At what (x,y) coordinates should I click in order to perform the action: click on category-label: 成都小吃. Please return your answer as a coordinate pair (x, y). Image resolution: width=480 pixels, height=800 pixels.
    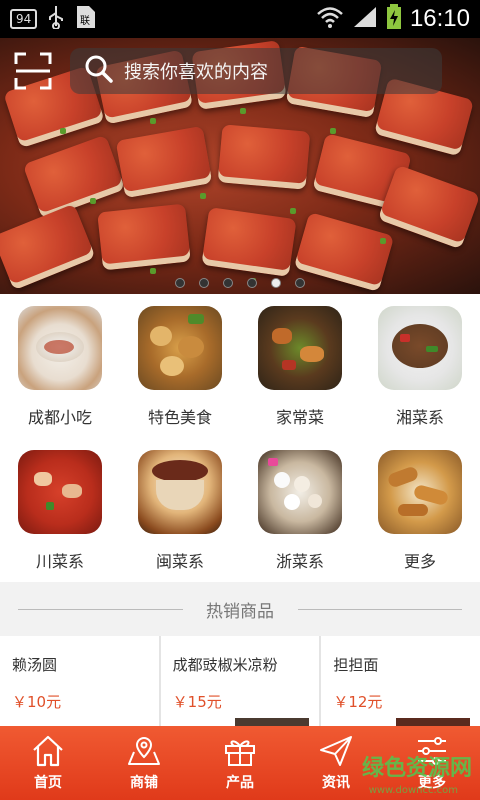
    Looking at the image, I should click on (59, 417).